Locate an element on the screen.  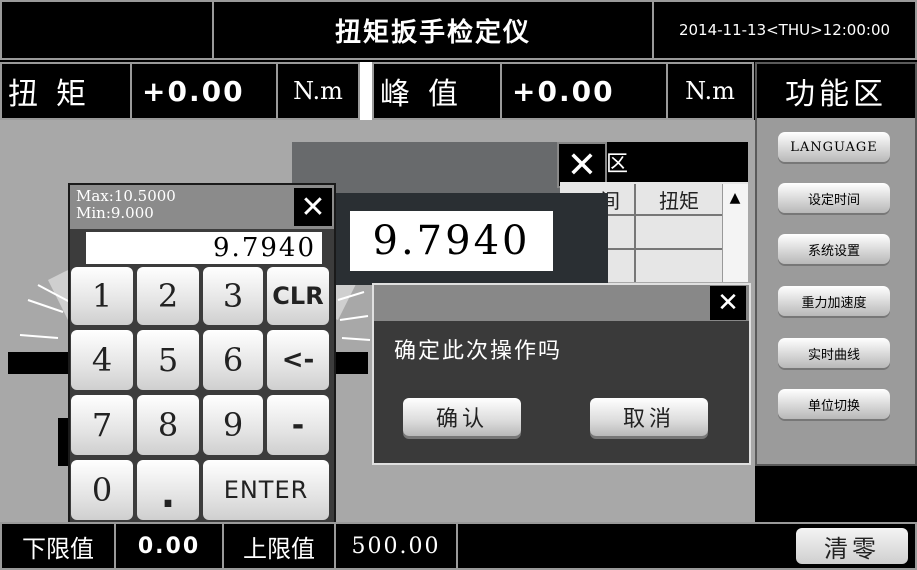
peak-value: +0.00 is located at coordinates (584, 91).